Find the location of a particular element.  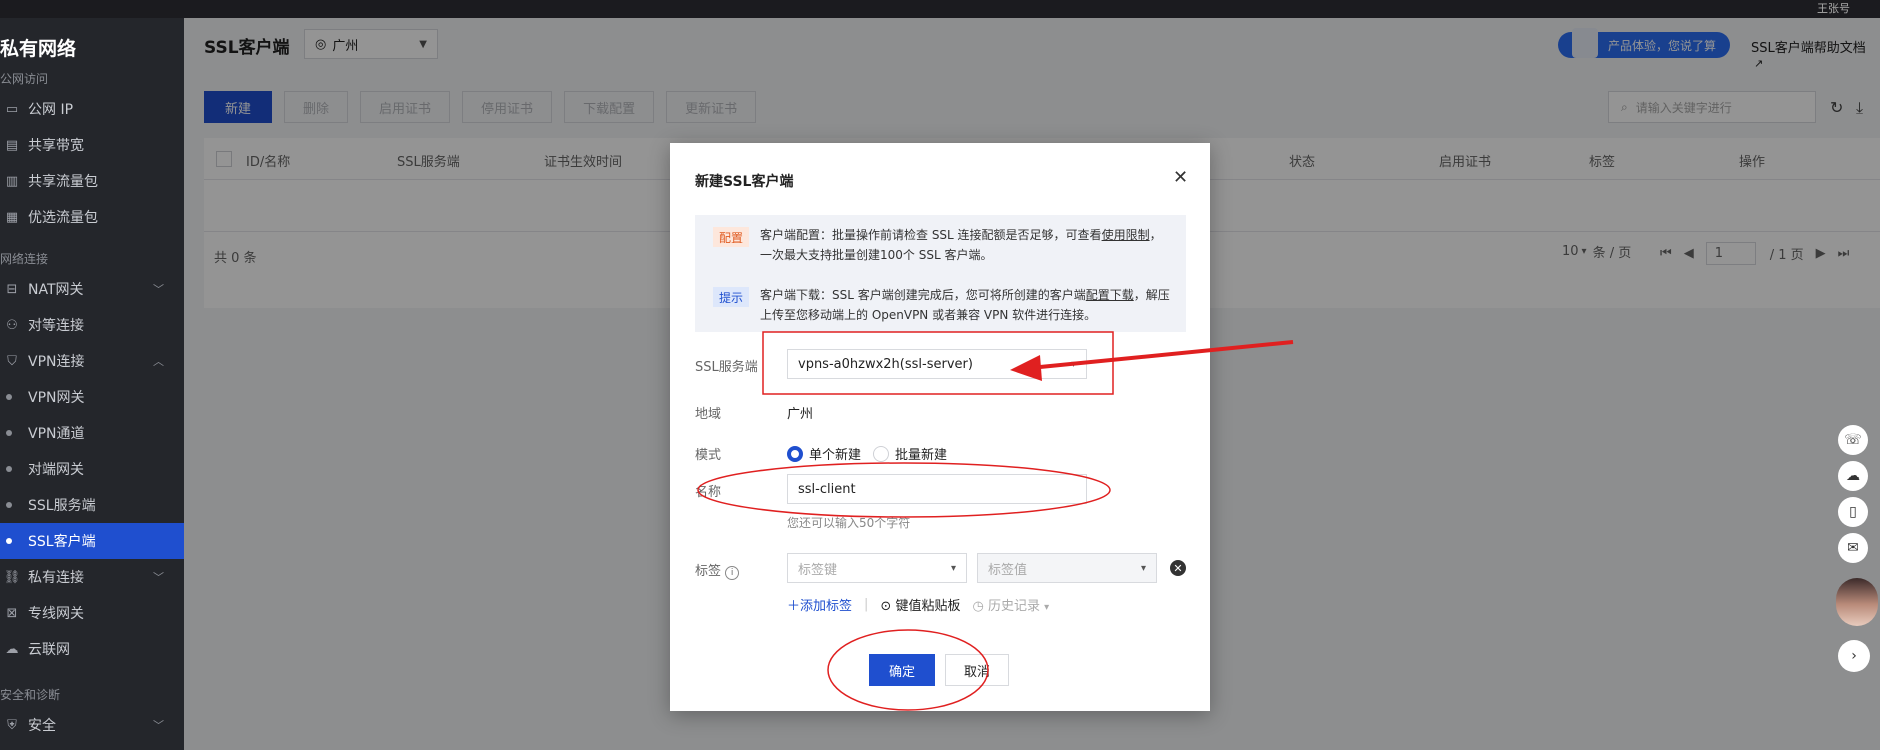

sidebar-item-shared-bandwidth: ▤ 共享带宽 is located at coordinates (92, 145).